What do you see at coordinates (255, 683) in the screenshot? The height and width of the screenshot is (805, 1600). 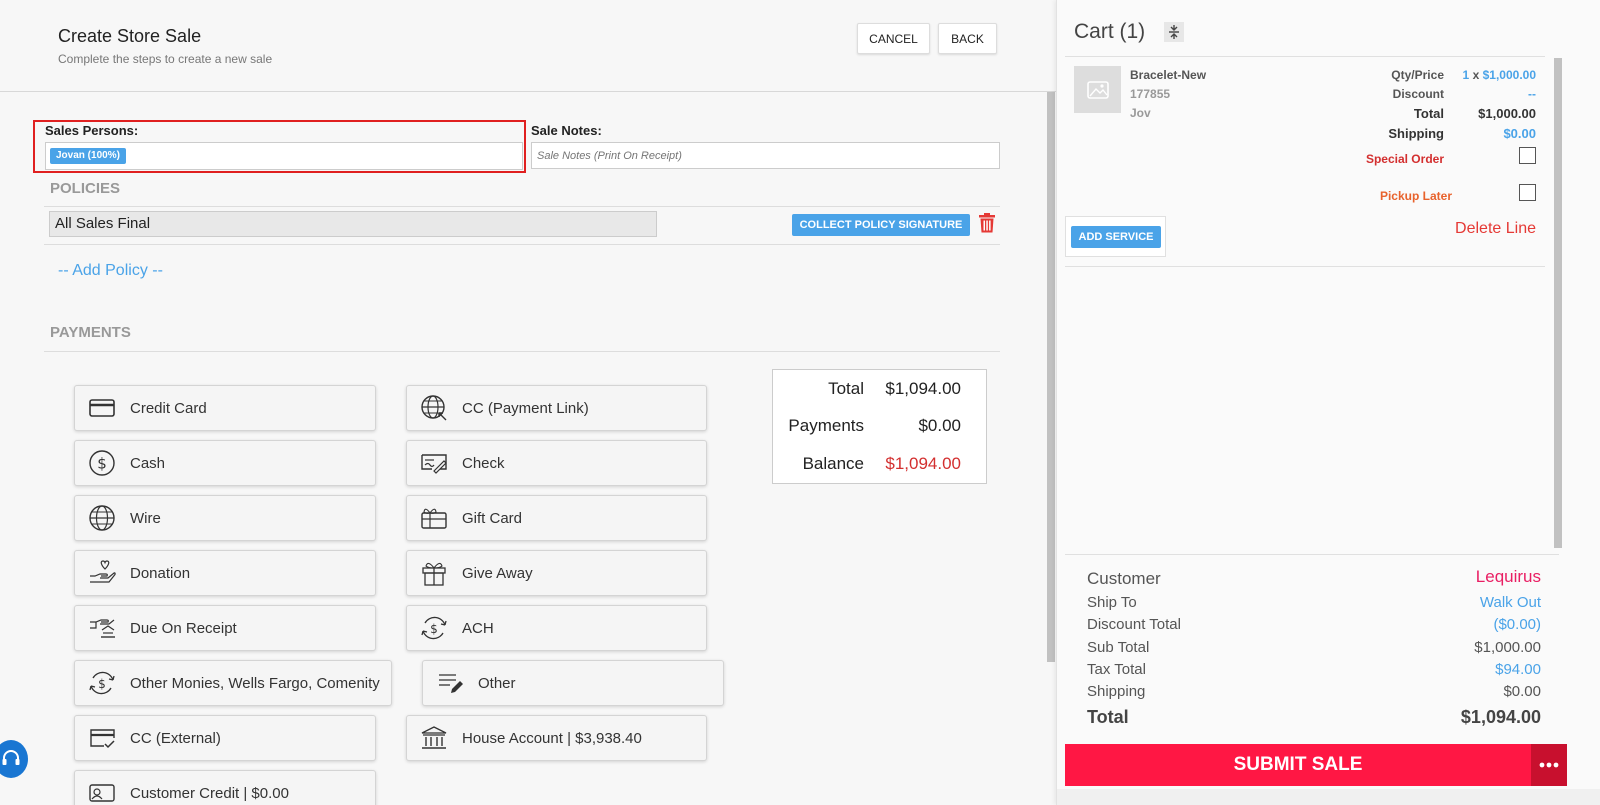 I see `payment-method-label: Other Monies, Wells Fargo, Comenity` at bounding box center [255, 683].